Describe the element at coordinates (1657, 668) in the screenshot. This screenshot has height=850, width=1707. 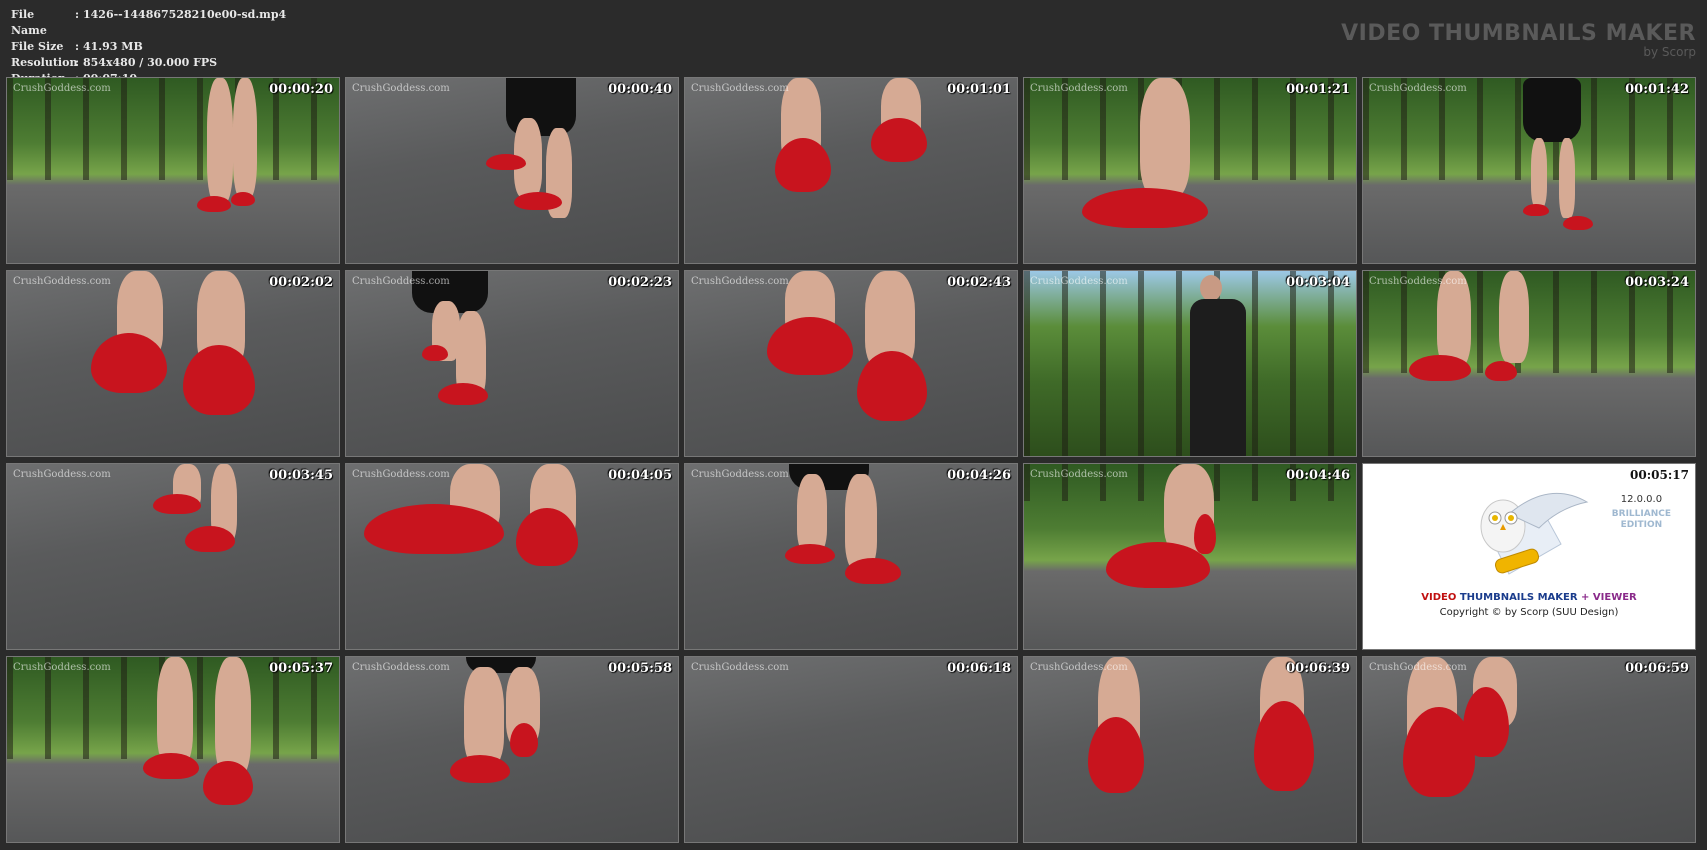
I see `timestamp: 00:06:59` at that location.